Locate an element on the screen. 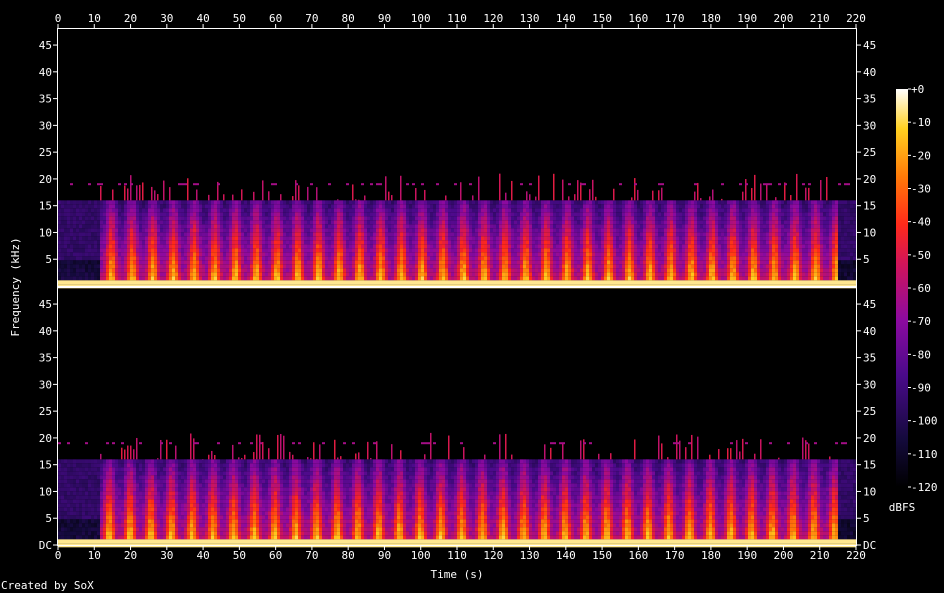 Image resolution: width=944 pixels, height=593 pixels. spectrogram-tone is located at coordinates (470, 184).